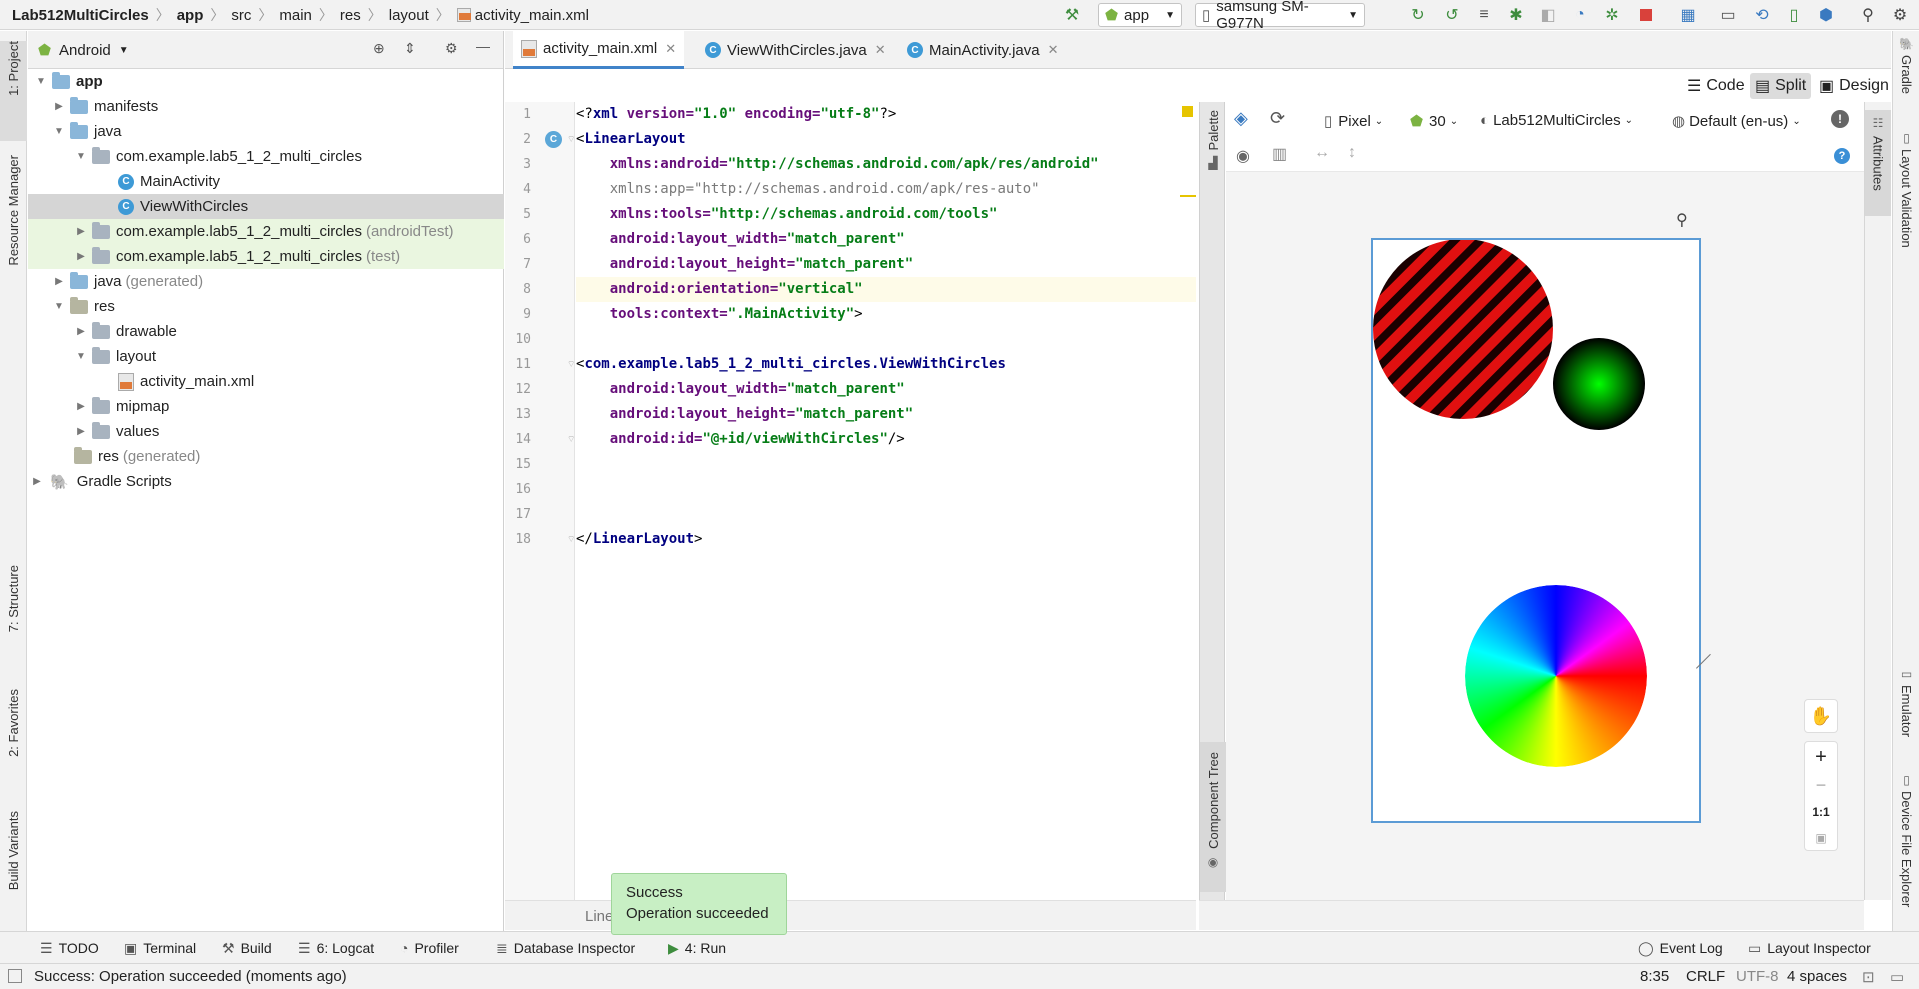  What do you see at coordinates (13, 625) in the screenshot?
I see `tab-structure: 7: Structure` at bounding box center [13, 625].